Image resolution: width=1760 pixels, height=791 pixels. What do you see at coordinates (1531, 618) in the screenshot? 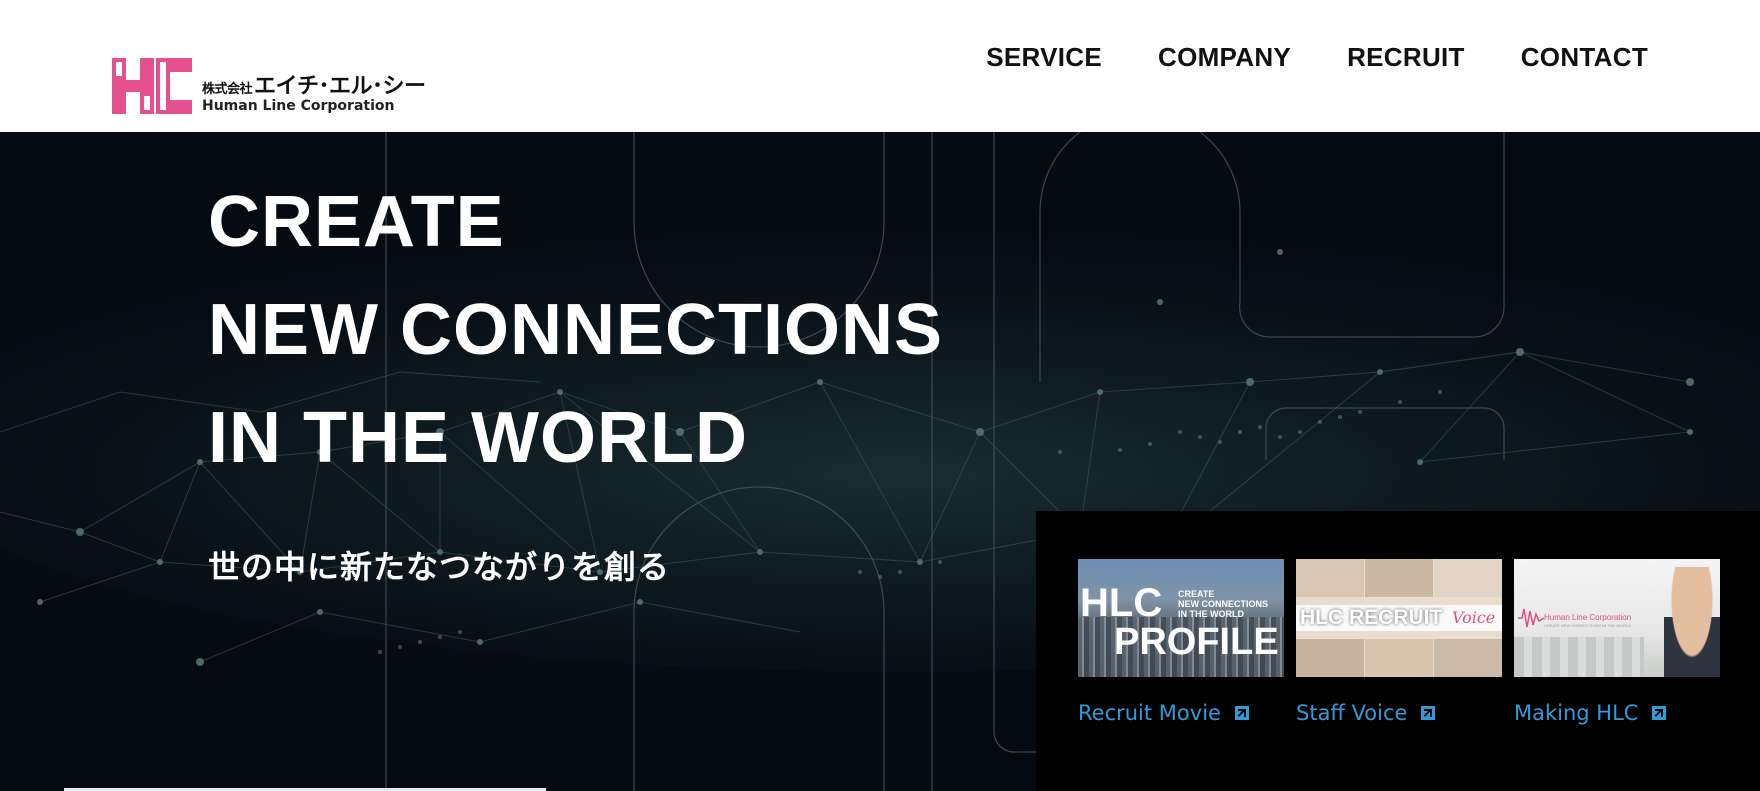
I see `sound-wave-icon` at bounding box center [1531, 618].